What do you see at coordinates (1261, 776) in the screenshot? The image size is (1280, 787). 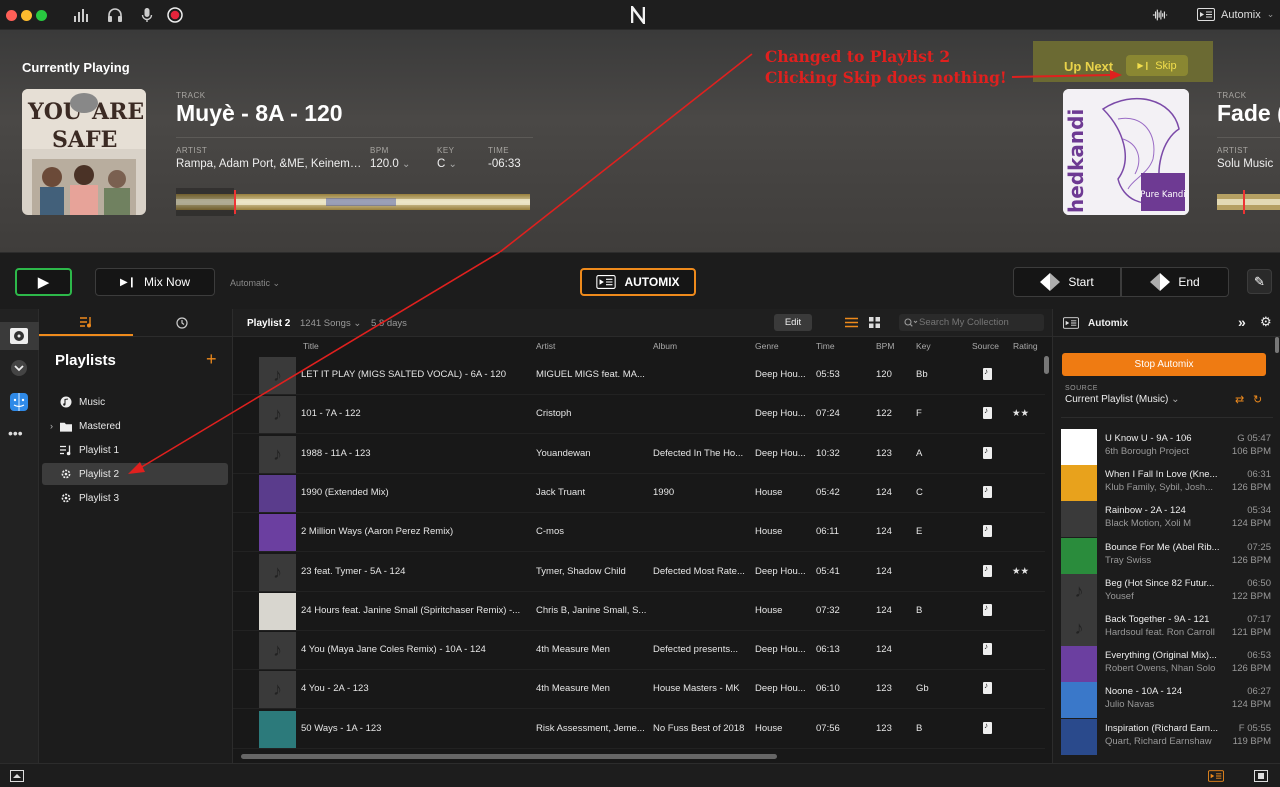 I see `sidebar-toggle-icon` at bounding box center [1261, 776].